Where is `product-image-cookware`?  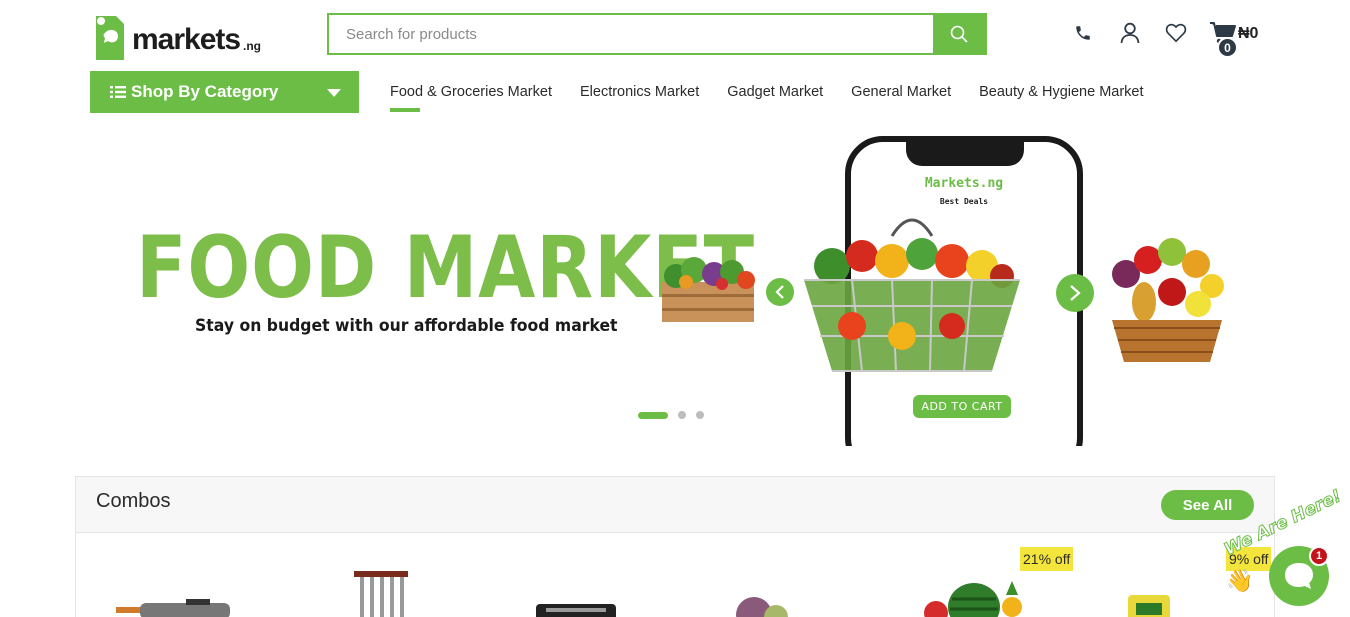 product-image-cookware is located at coordinates (176, 607).